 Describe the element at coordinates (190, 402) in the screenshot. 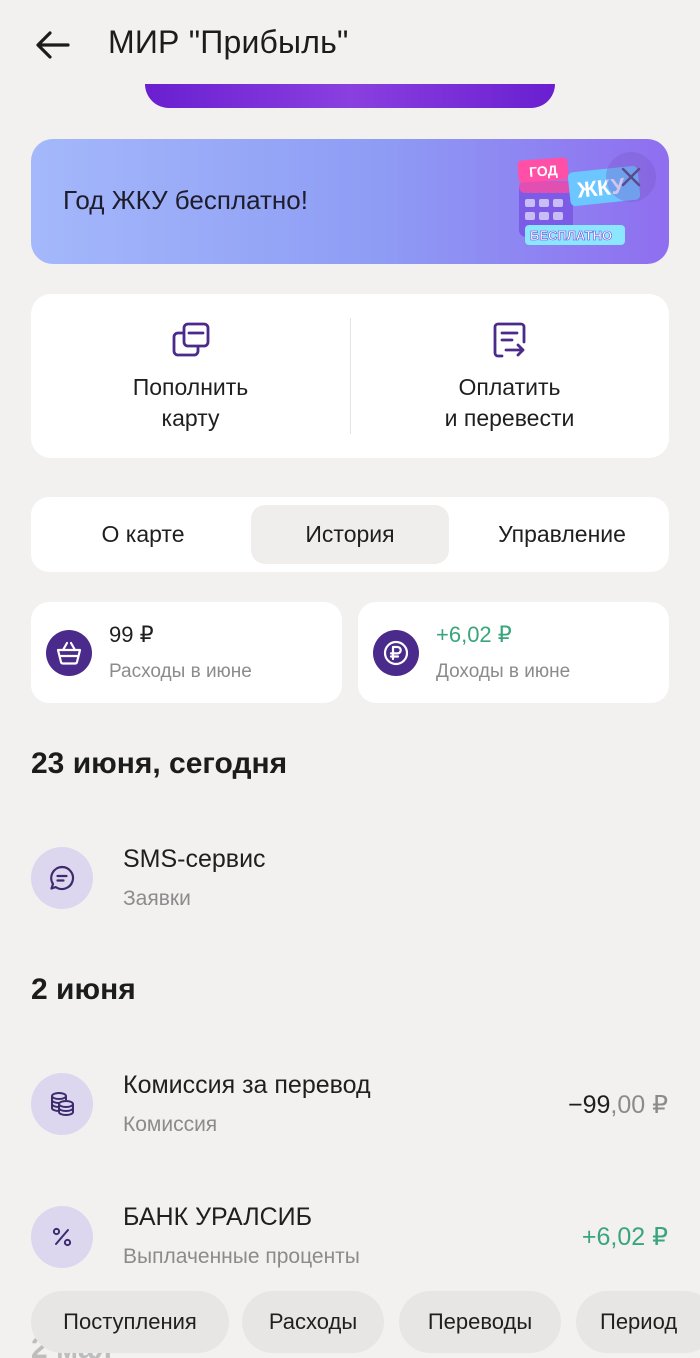

I see `top-up-card-label: Пополнить карту` at that location.